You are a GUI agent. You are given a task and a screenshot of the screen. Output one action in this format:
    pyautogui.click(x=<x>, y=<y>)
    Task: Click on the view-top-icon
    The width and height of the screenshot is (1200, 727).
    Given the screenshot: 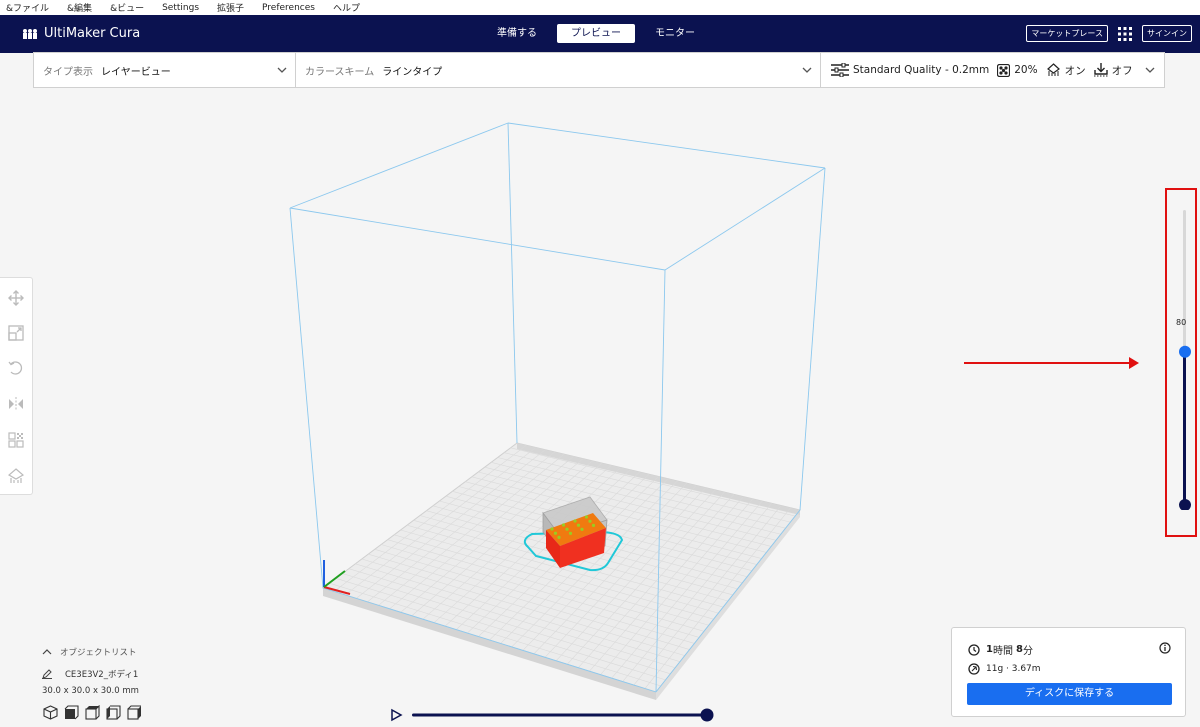 What is the action you would take?
    pyautogui.click(x=92, y=712)
    